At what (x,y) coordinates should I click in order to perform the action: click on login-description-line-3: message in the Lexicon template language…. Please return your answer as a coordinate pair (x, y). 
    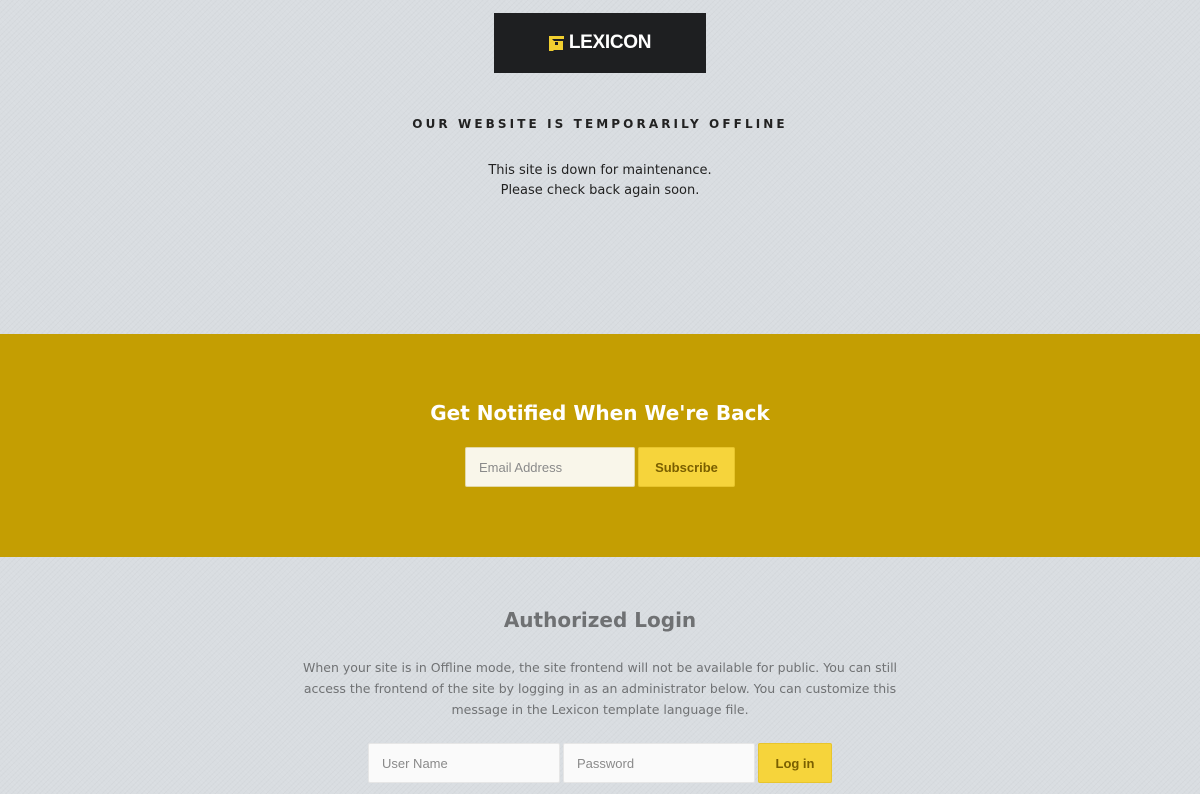
    Looking at the image, I should click on (600, 709).